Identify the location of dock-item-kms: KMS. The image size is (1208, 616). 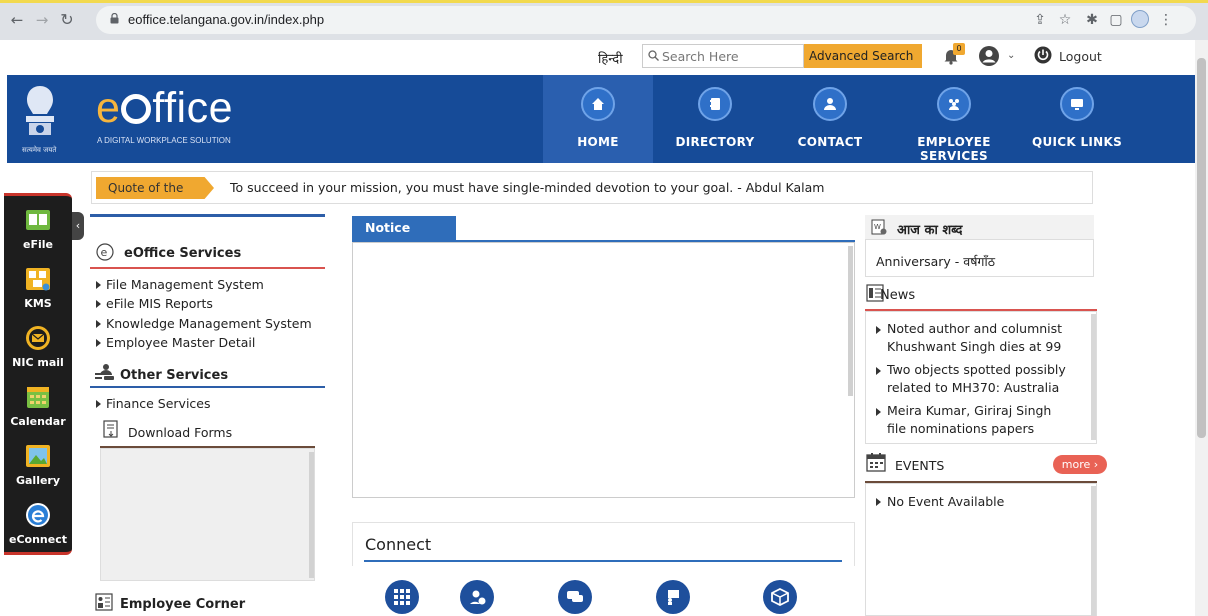
(38, 288).